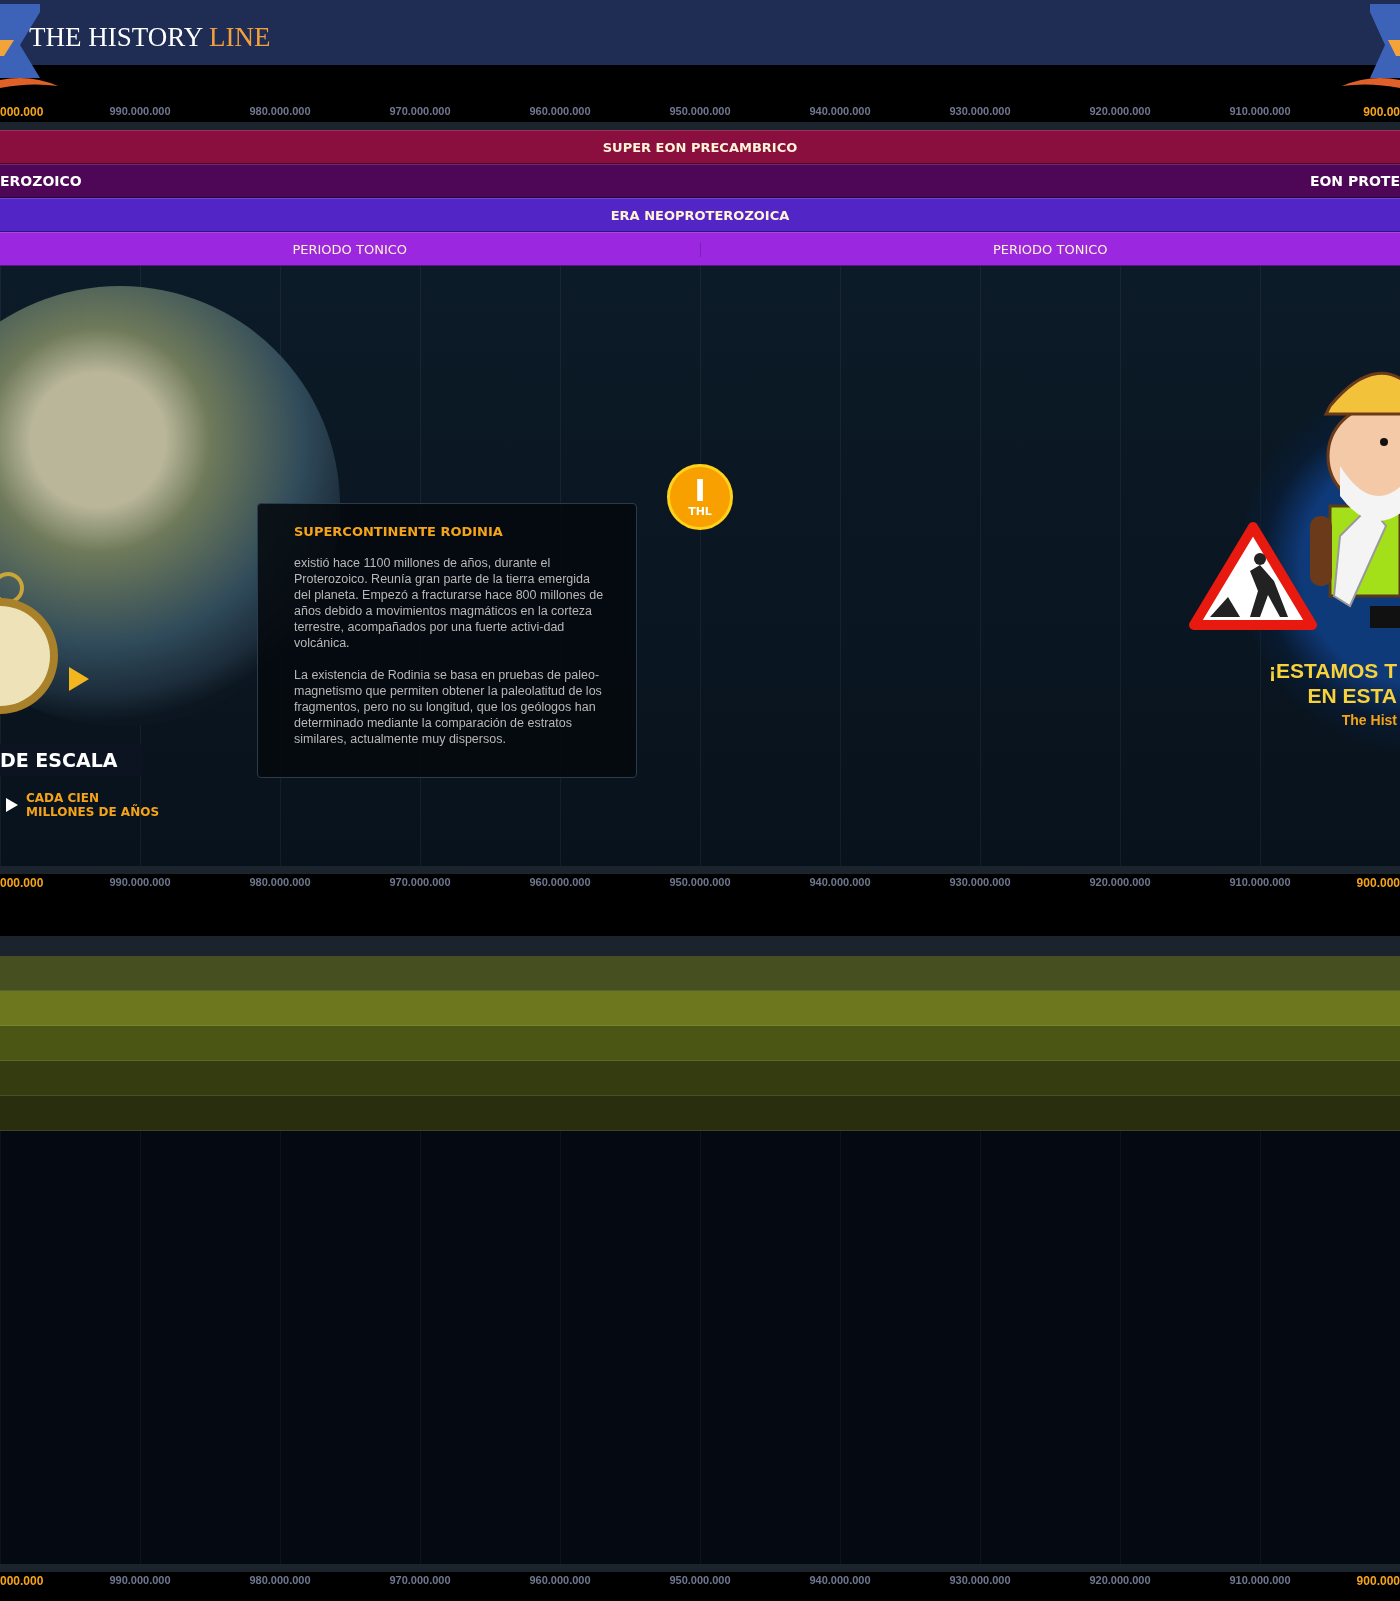 Image resolution: width=1400 pixels, height=1601 pixels. Describe the element at coordinates (700, 147) in the screenshot. I see `band-label: SUPER EON PRECAMBRICO` at that location.